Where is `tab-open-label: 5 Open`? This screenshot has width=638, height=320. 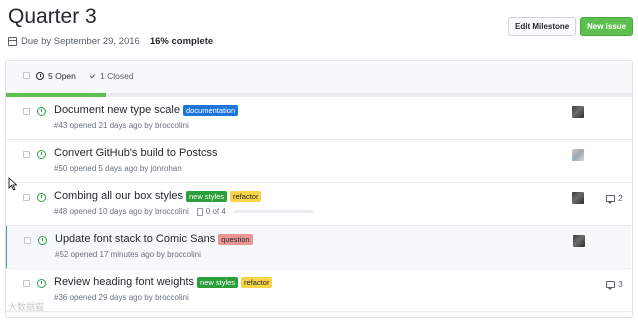 tab-open-label: 5 Open is located at coordinates (62, 76).